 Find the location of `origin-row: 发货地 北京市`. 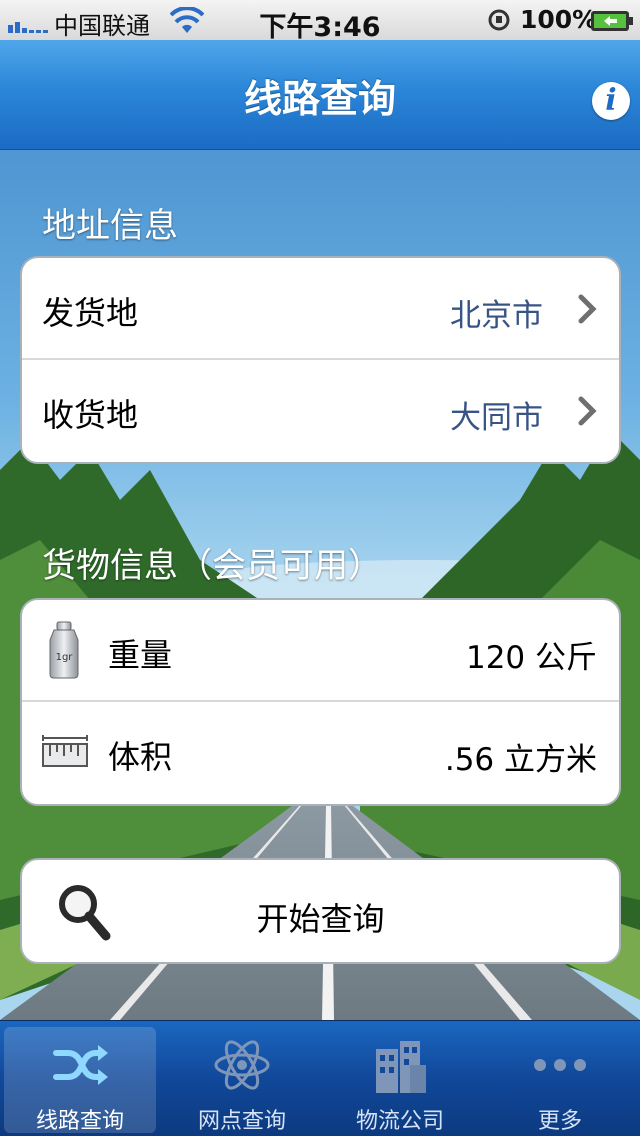

origin-row: 发货地 北京市 is located at coordinates (320, 309).